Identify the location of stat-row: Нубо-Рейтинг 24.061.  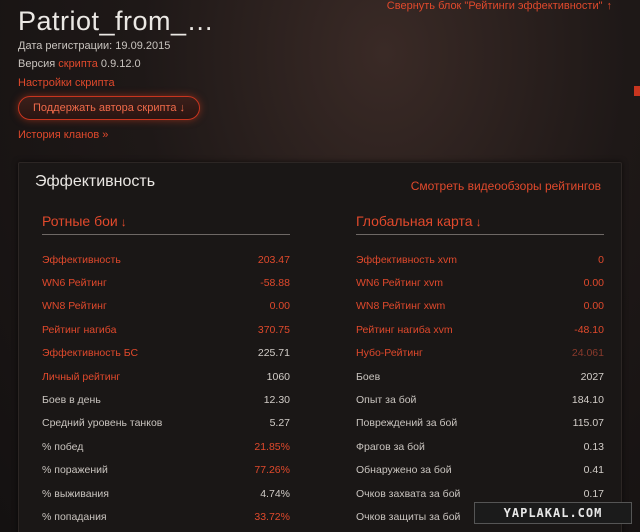
(480, 353).